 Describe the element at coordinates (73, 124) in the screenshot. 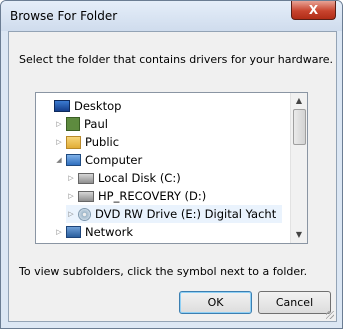

I see `user-folder-icon` at that location.